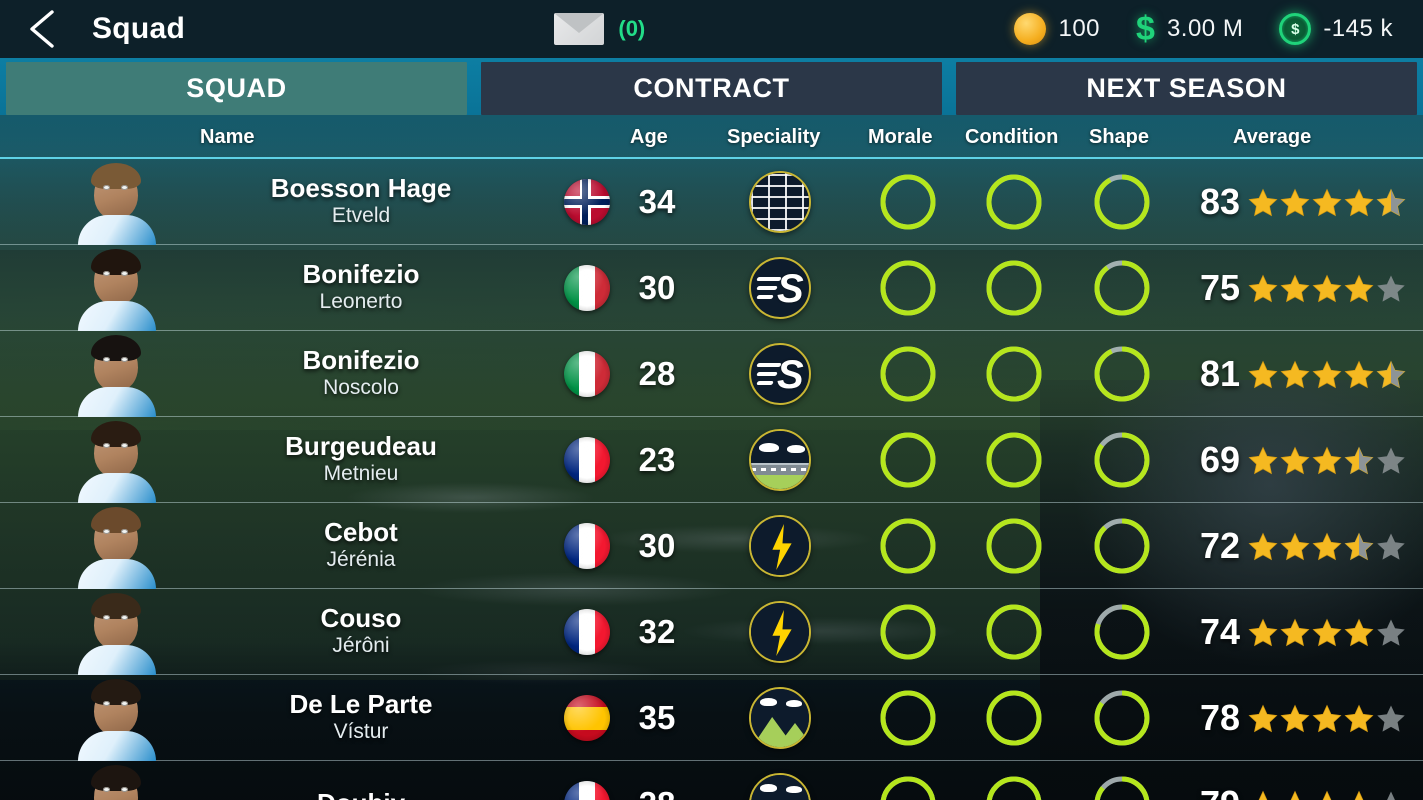 Image resolution: width=1423 pixels, height=800 pixels. I want to click on player-last-name: Cebot, so click(361, 532).